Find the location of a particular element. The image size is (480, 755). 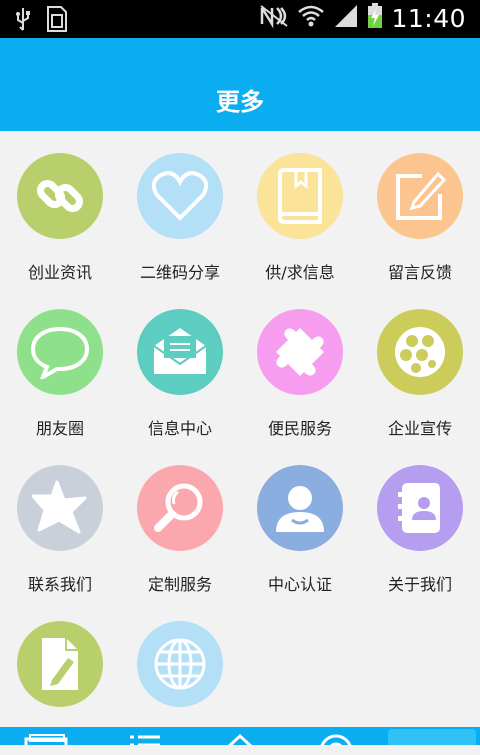

film-reel-icon is located at coordinates (420, 352).